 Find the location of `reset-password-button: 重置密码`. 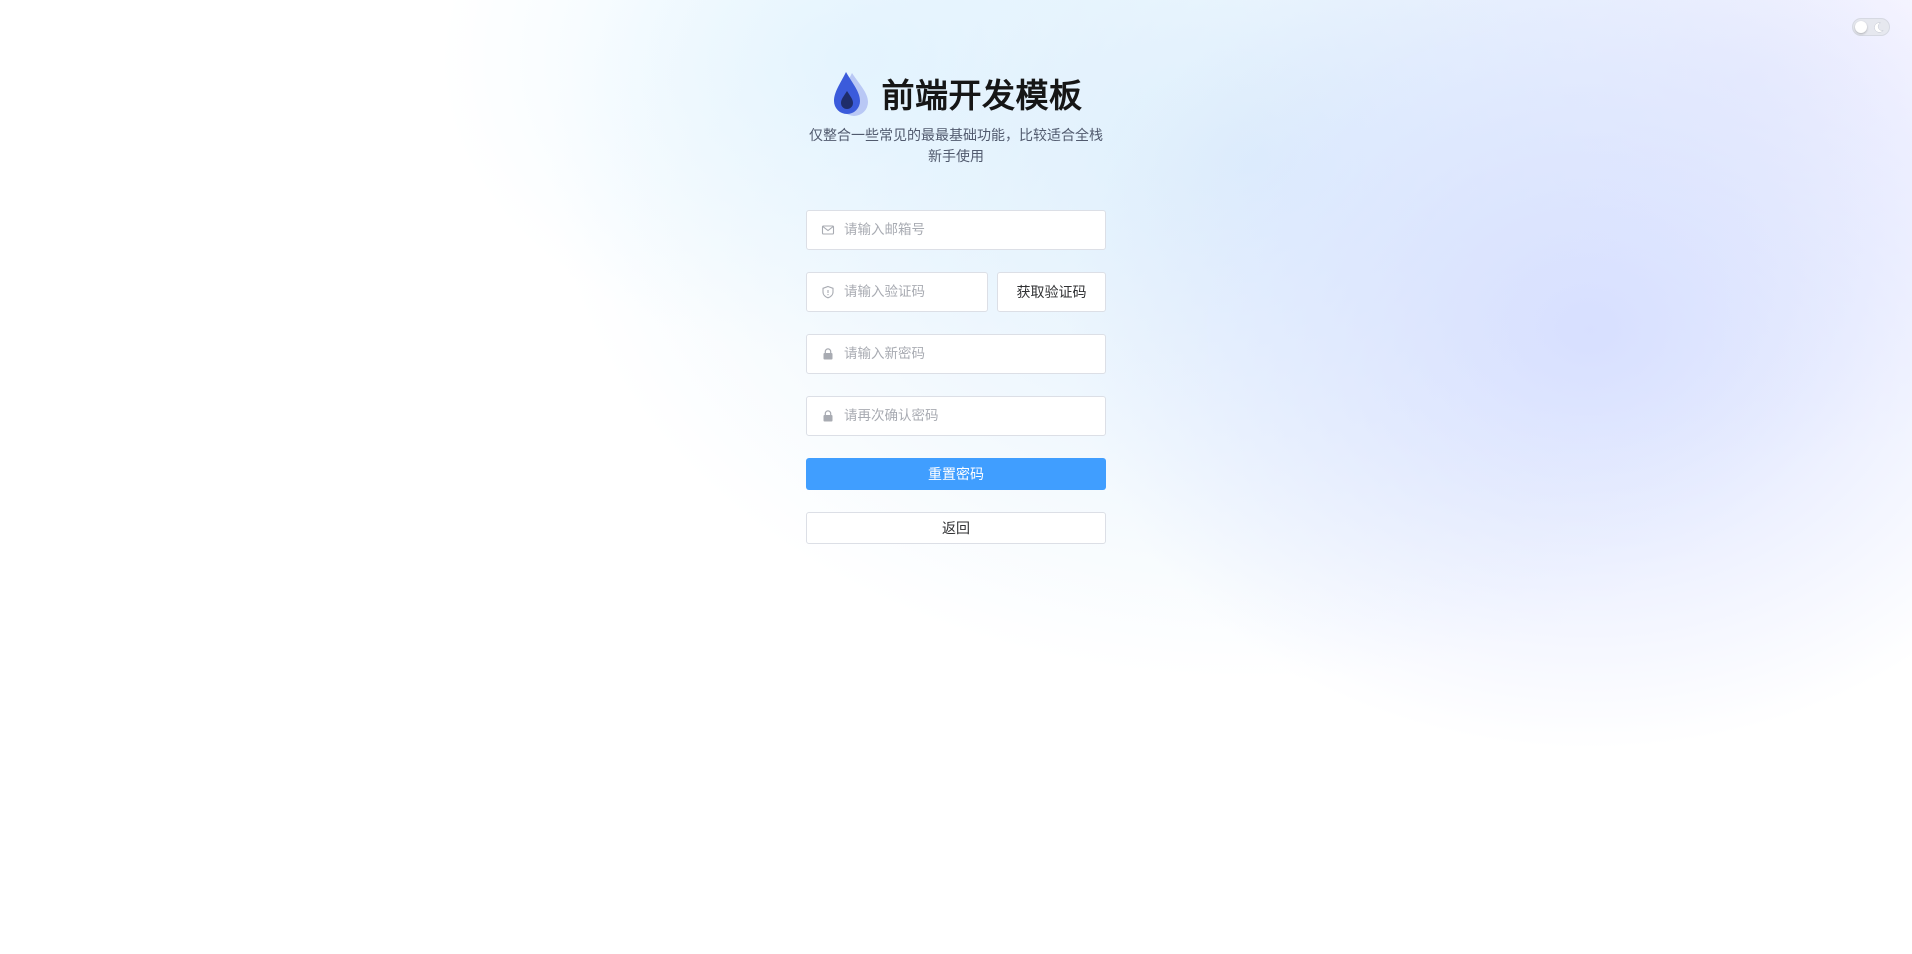

reset-password-button: 重置密码 is located at coordinates (956, 474).